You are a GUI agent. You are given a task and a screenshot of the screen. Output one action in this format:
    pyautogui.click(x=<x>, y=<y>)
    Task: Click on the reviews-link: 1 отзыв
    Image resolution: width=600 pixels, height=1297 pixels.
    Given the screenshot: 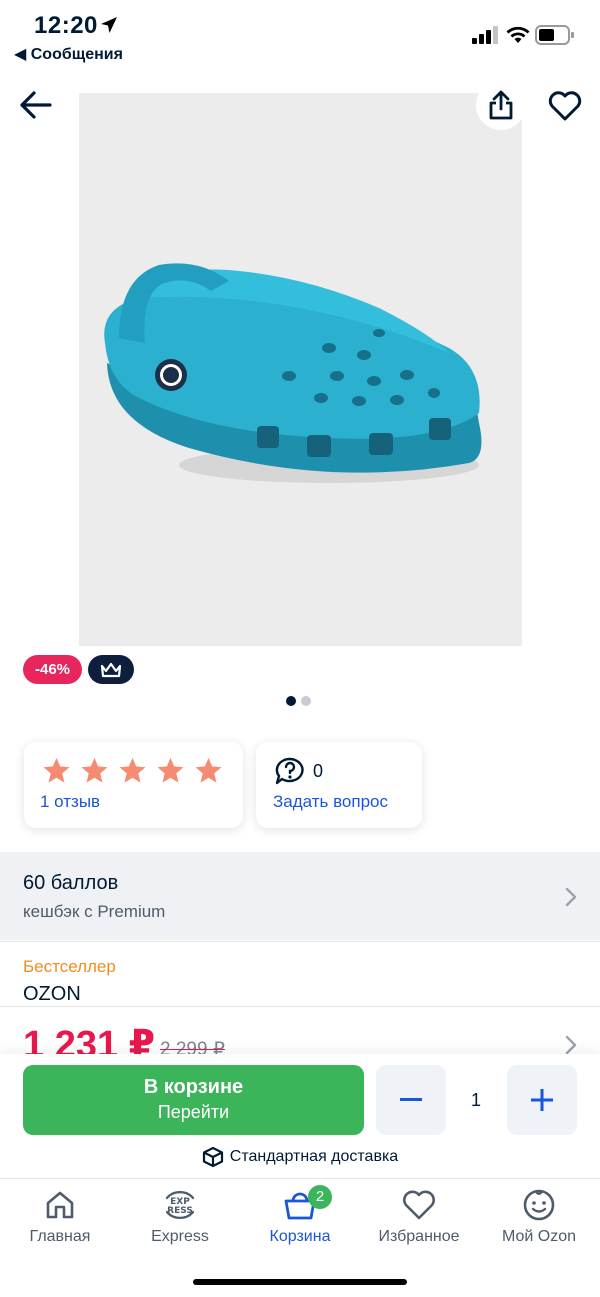 What is the action you would take?
    pyautogui.click(x=70, y=802)
    